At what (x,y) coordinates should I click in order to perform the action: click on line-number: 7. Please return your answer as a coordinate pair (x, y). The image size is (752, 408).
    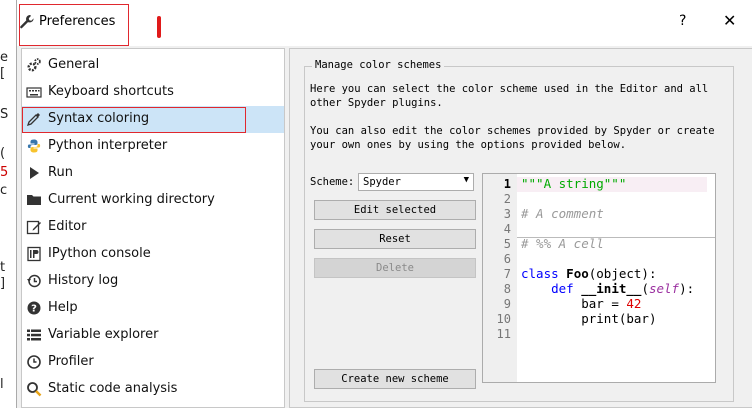
    Looking at the image, I should click on (507, 274).